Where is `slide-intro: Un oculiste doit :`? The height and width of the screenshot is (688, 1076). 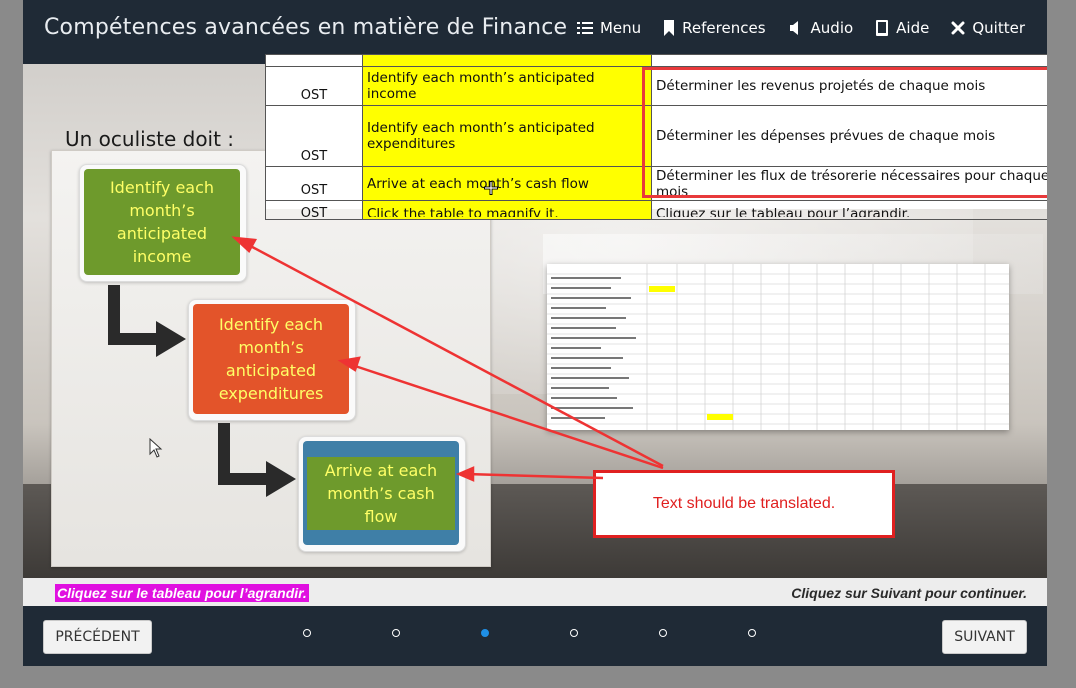
slide-intro: Un oculiste doit : is located at coordinates (150, 139).